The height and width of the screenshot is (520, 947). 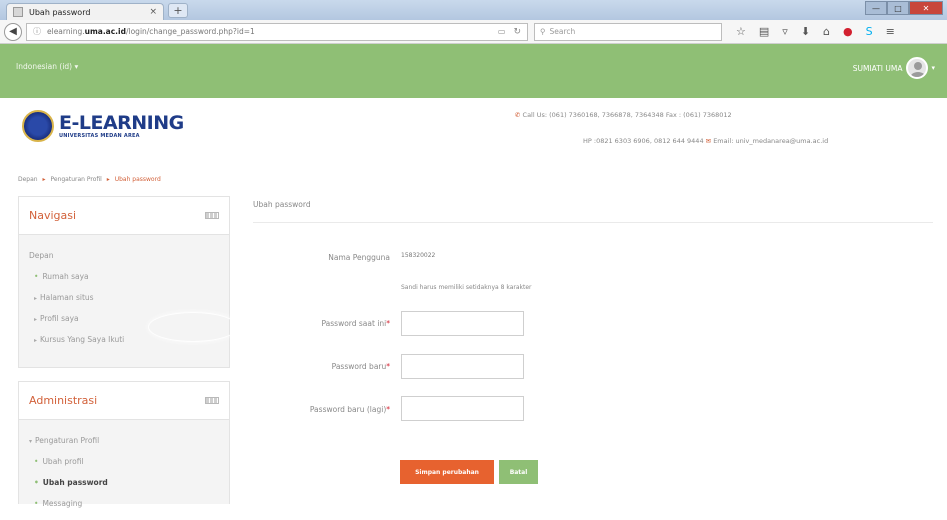 What do you see at coordinates (917, 68) in the screenshot?
I see `avatar` at bounding box center [917, 68].